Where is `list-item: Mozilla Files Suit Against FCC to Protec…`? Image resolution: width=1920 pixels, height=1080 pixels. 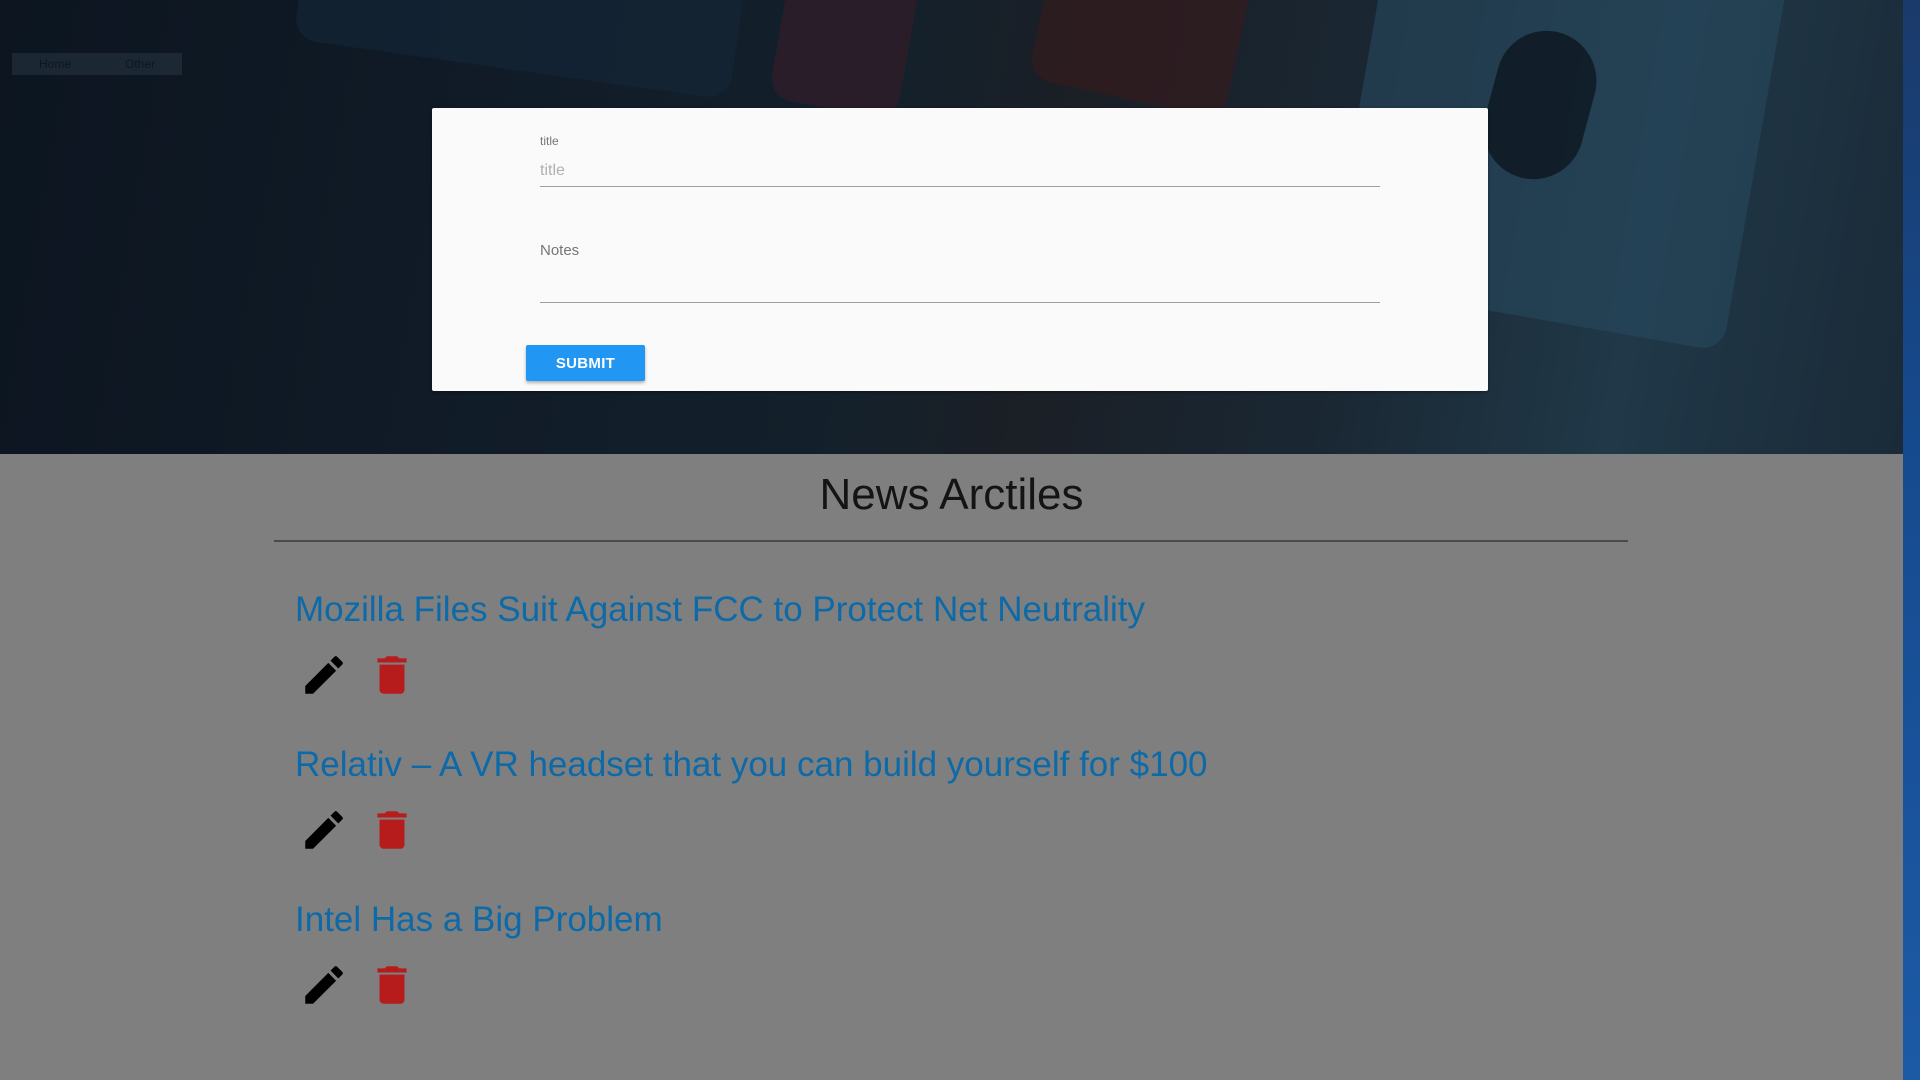
list-item: Mozilla Files Suit Against FCC to Protec… is located at coordinates (945, 662).